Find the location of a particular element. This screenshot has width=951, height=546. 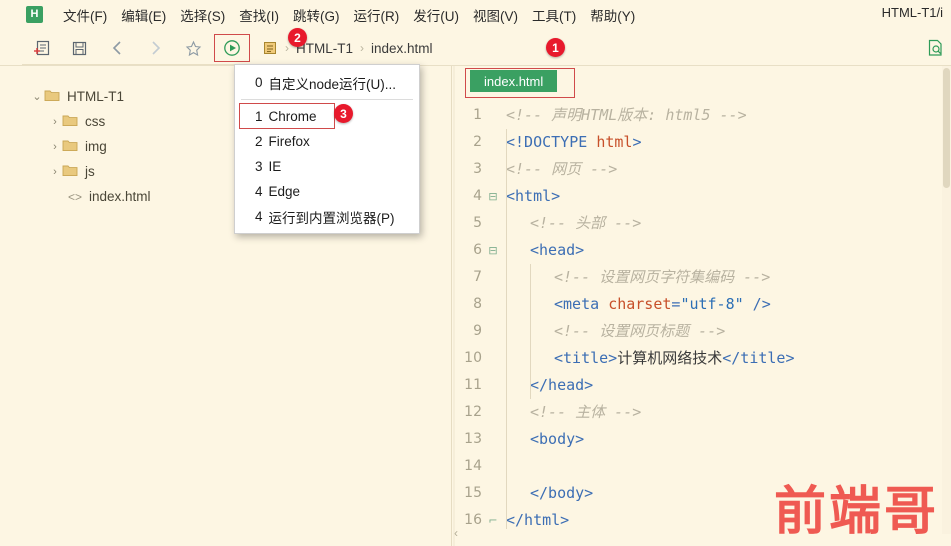

dropdown-label-firefox: Firefox is located at coordinates (289, 141).